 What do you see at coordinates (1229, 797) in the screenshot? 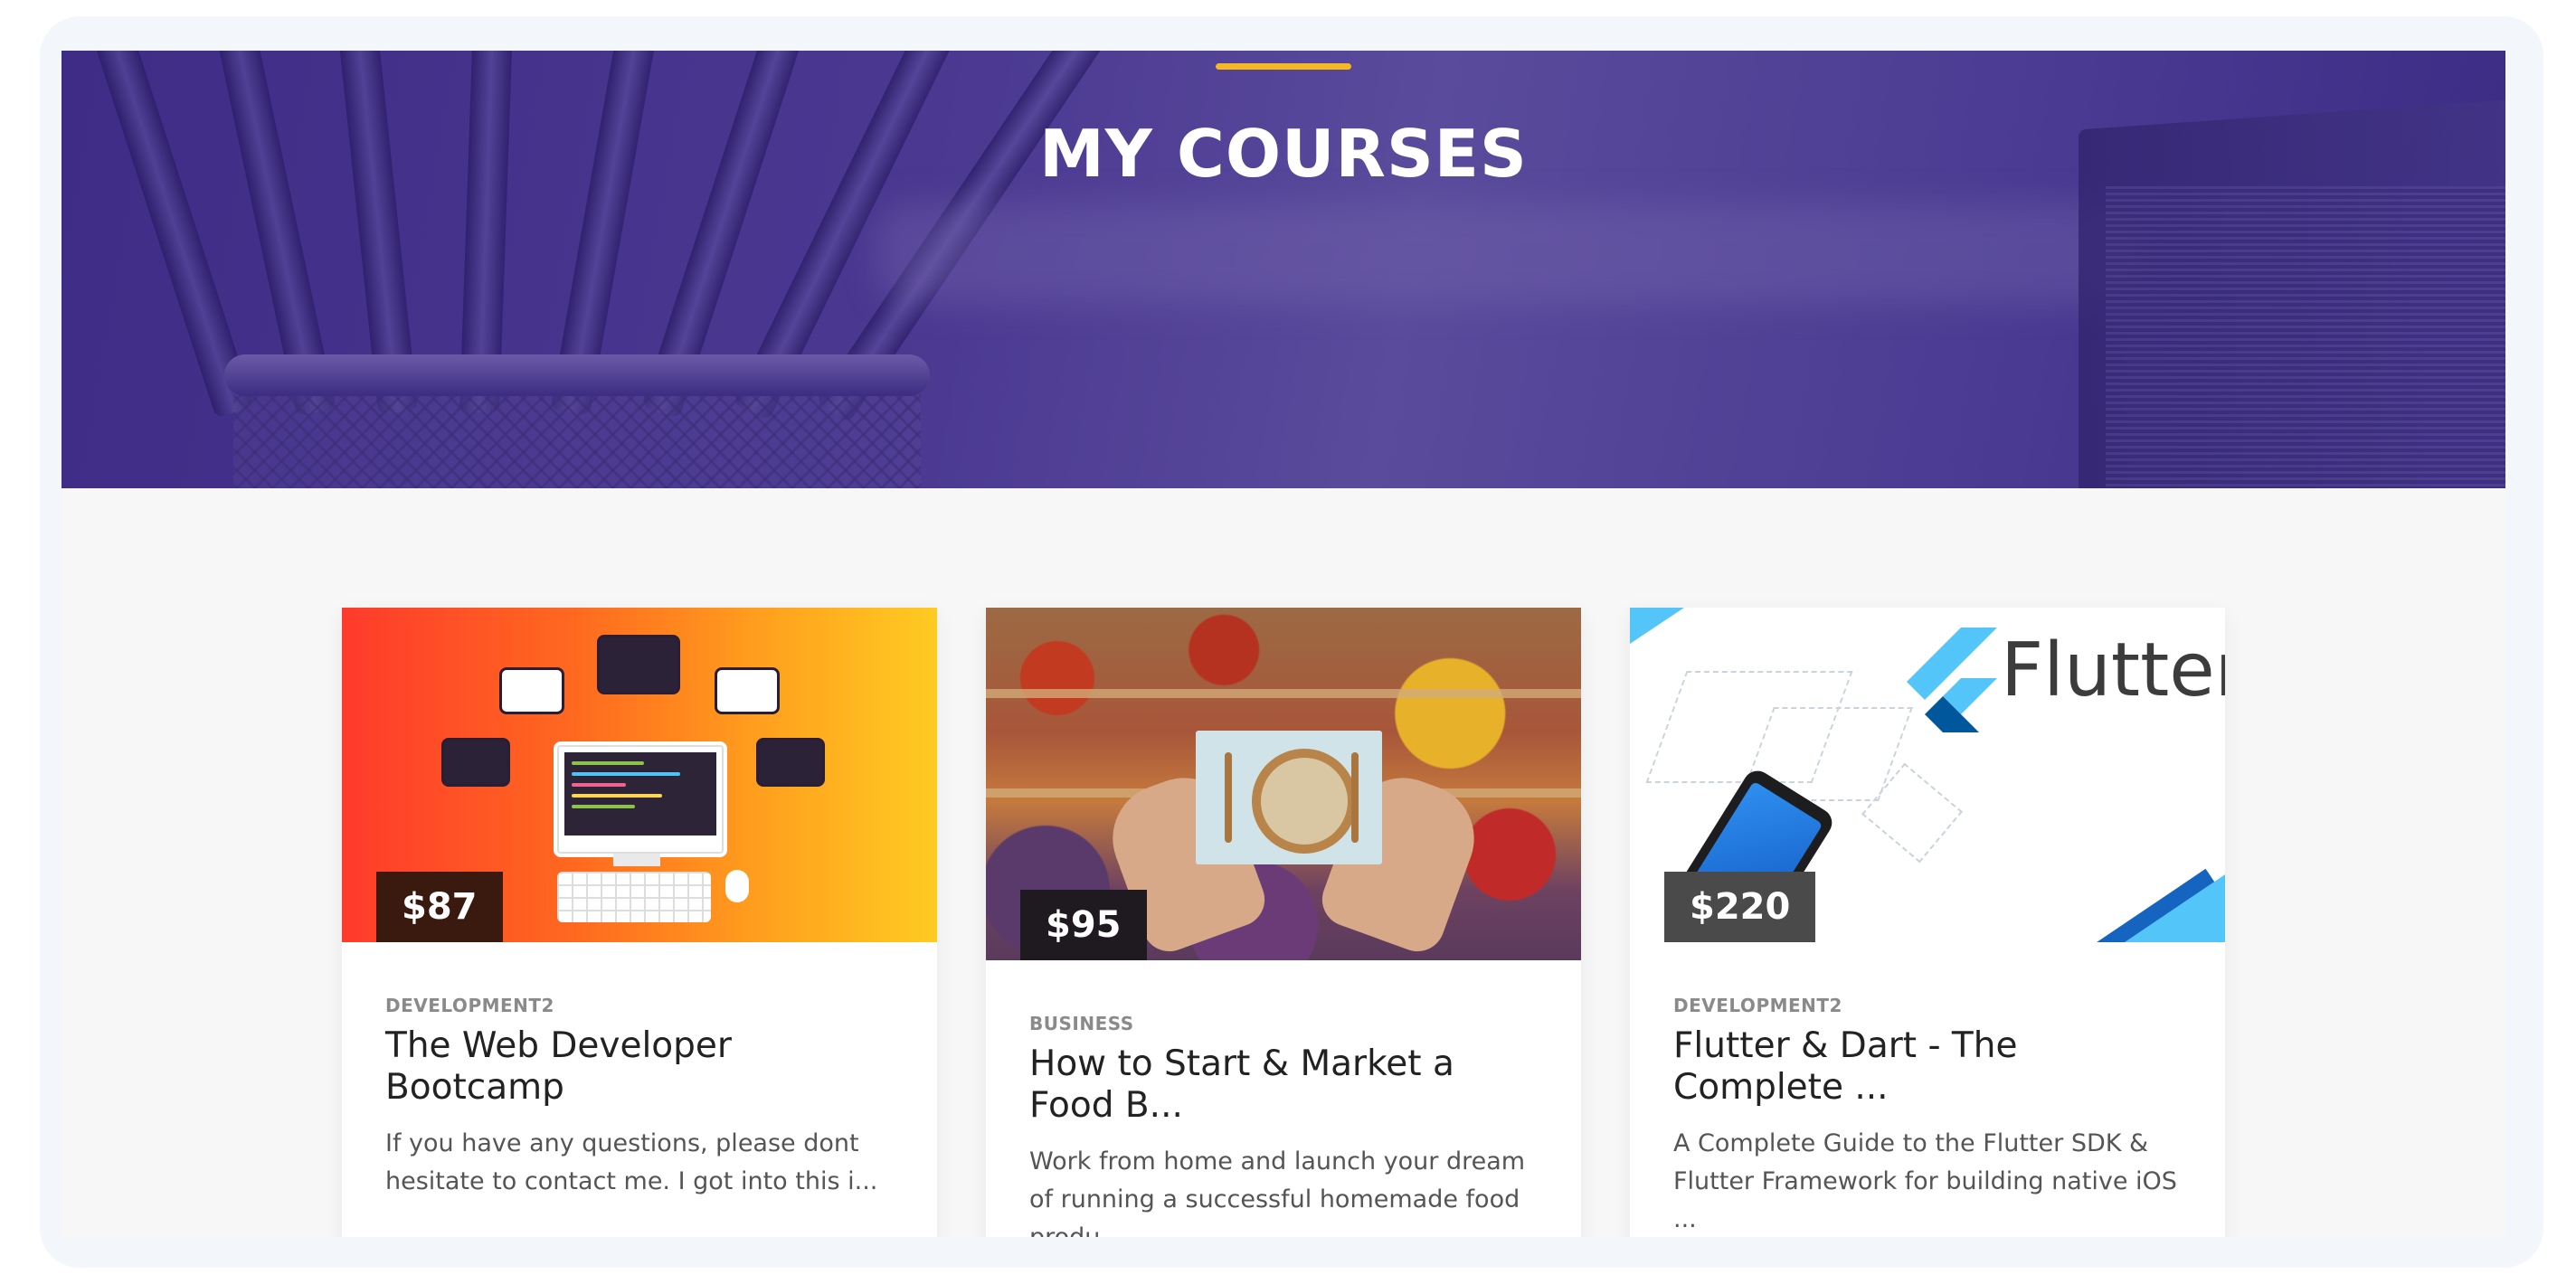
I see `fork-icon` at bounding box center [1229, 797].